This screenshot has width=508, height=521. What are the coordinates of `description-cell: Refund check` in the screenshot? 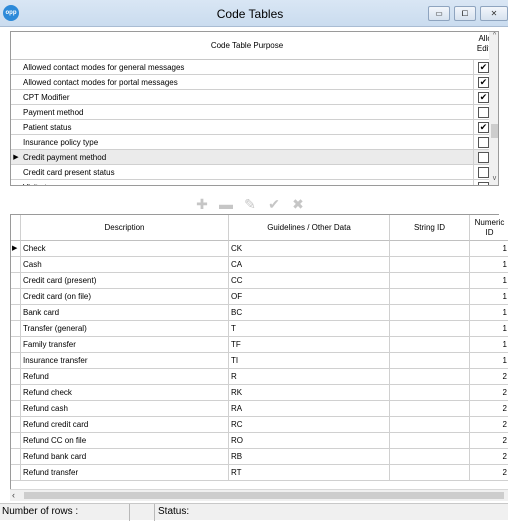 It's located at (125, 393).